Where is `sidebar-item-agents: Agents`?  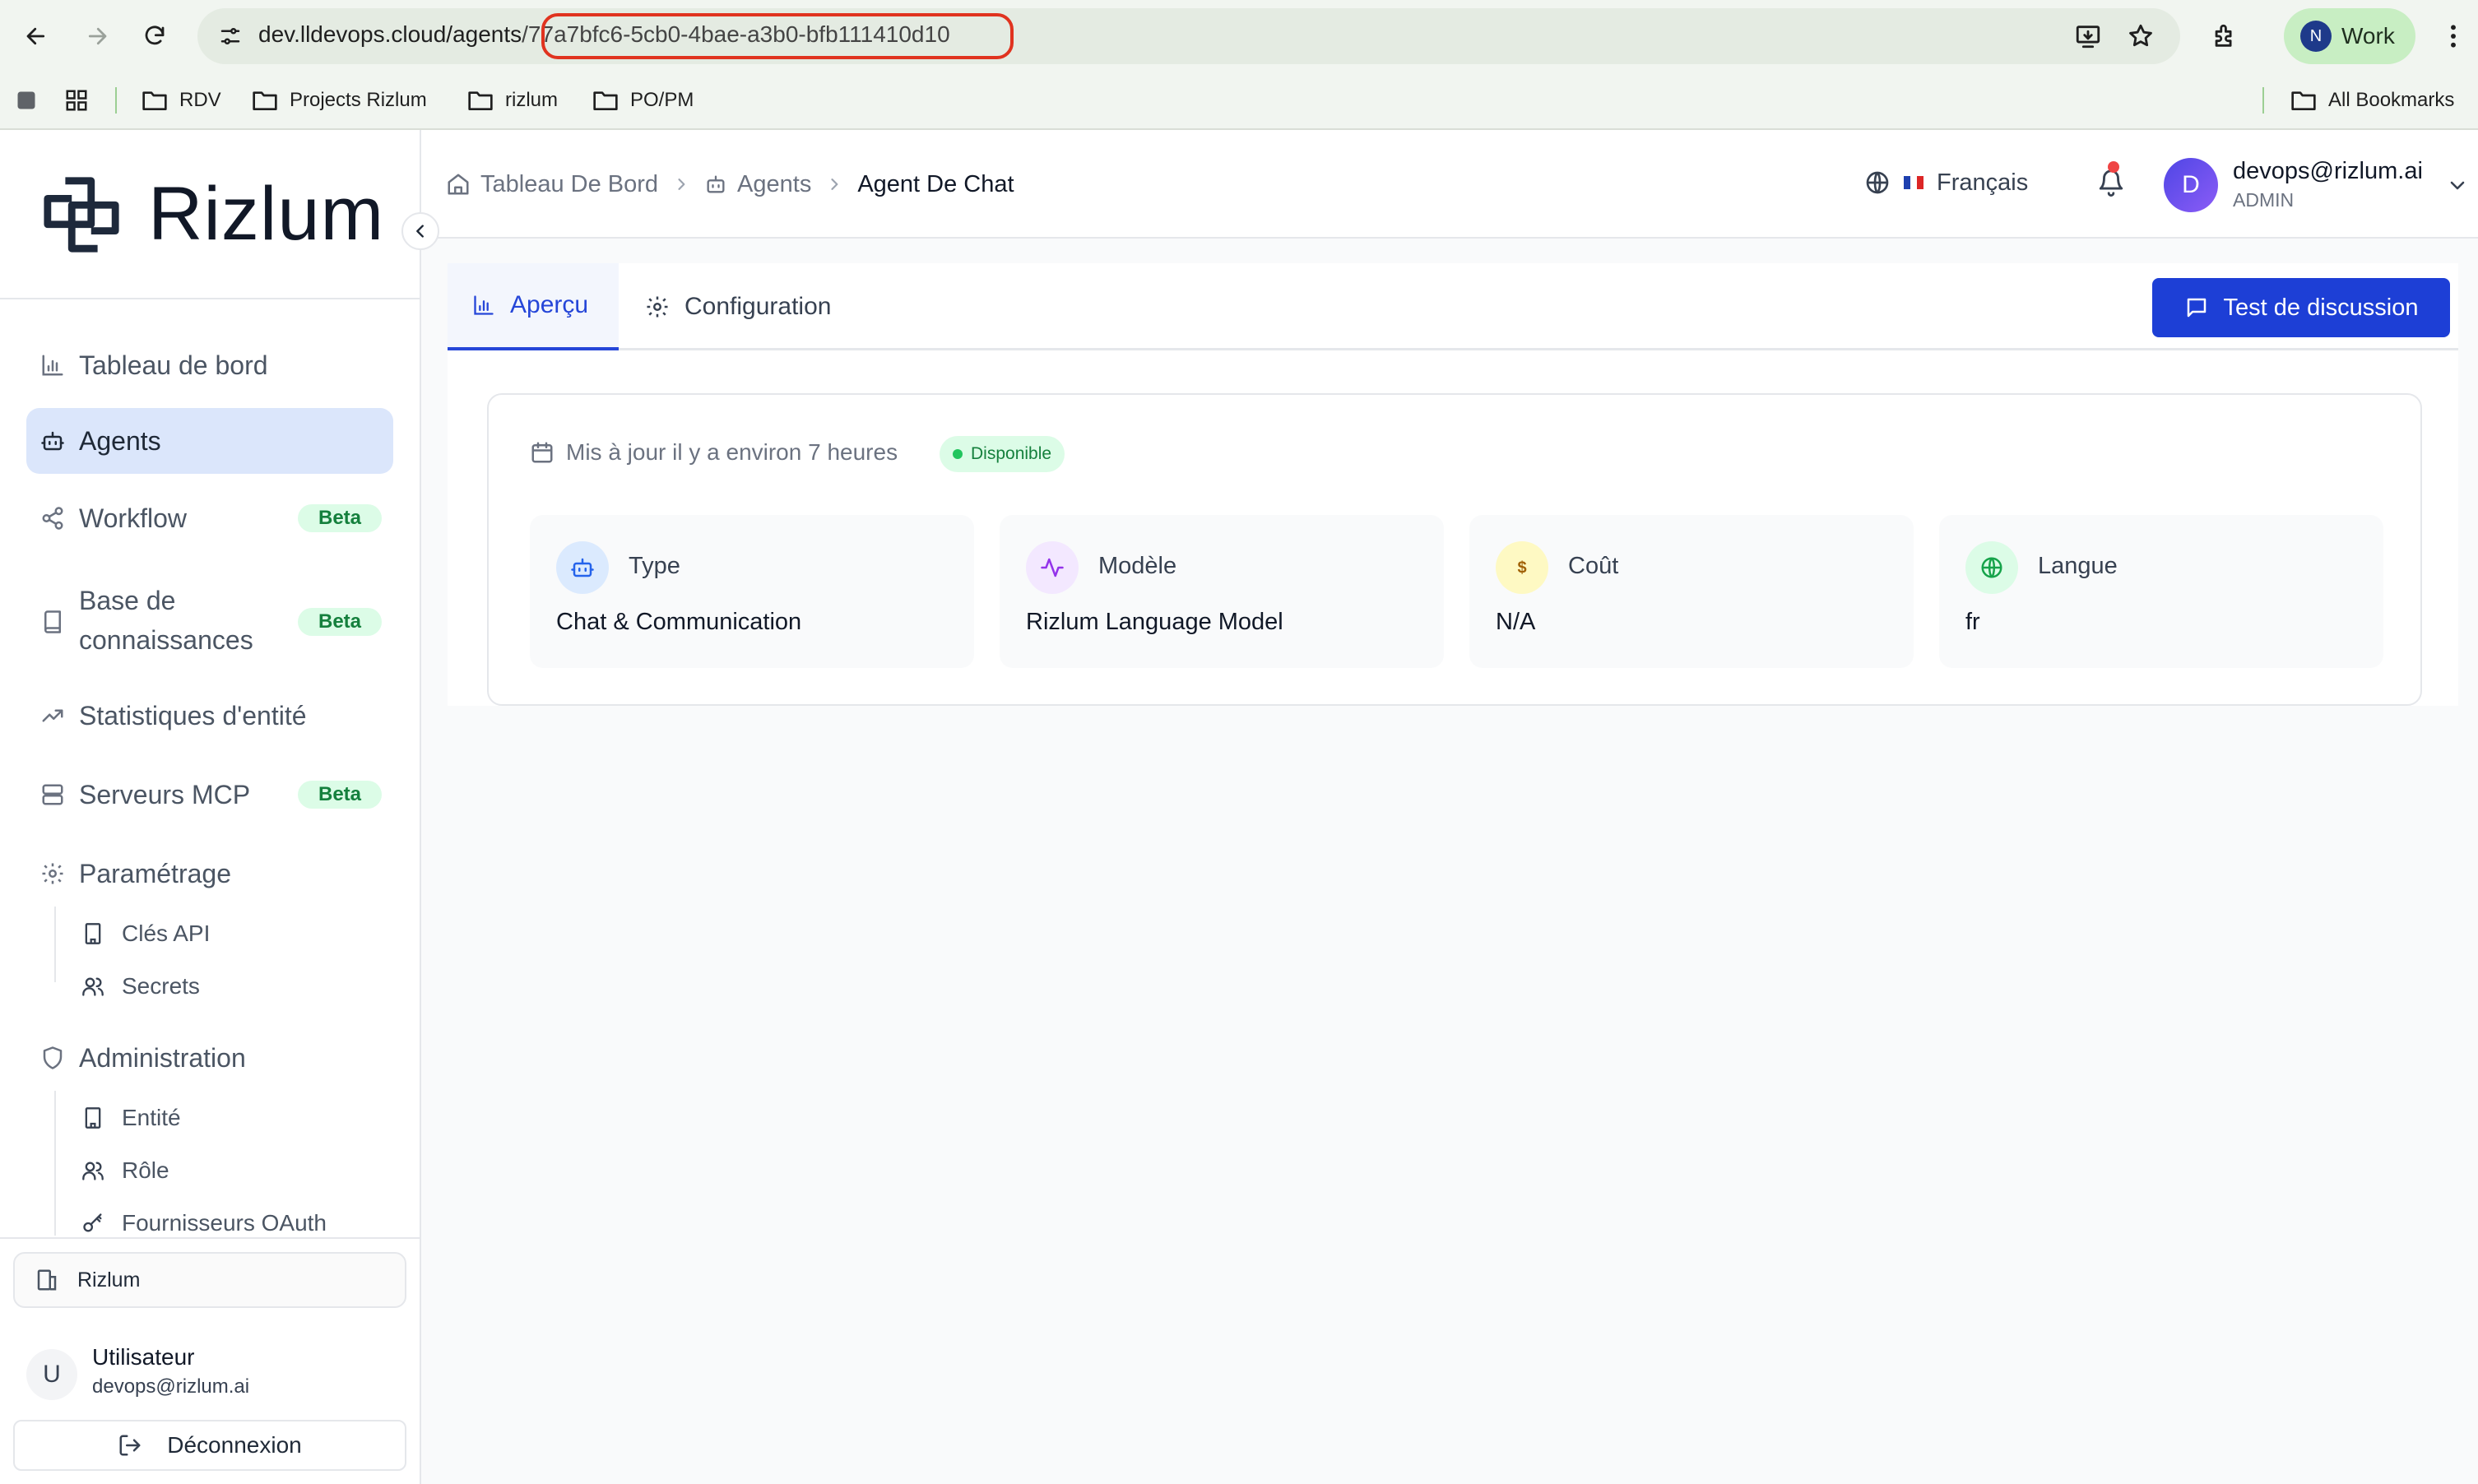
sidebar-item-agents: Agents is located at coordinates (210, 441).